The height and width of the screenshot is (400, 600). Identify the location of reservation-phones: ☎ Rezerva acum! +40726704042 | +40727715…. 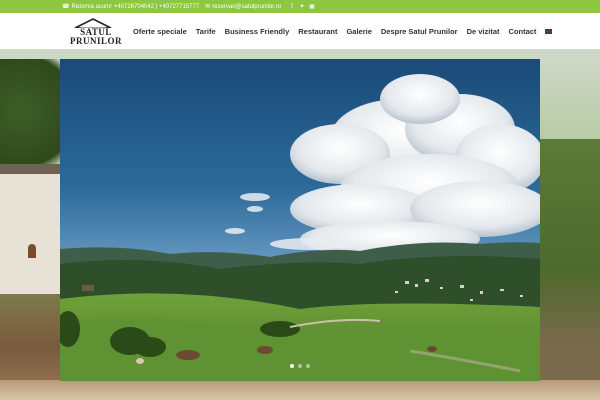
(130, 7).